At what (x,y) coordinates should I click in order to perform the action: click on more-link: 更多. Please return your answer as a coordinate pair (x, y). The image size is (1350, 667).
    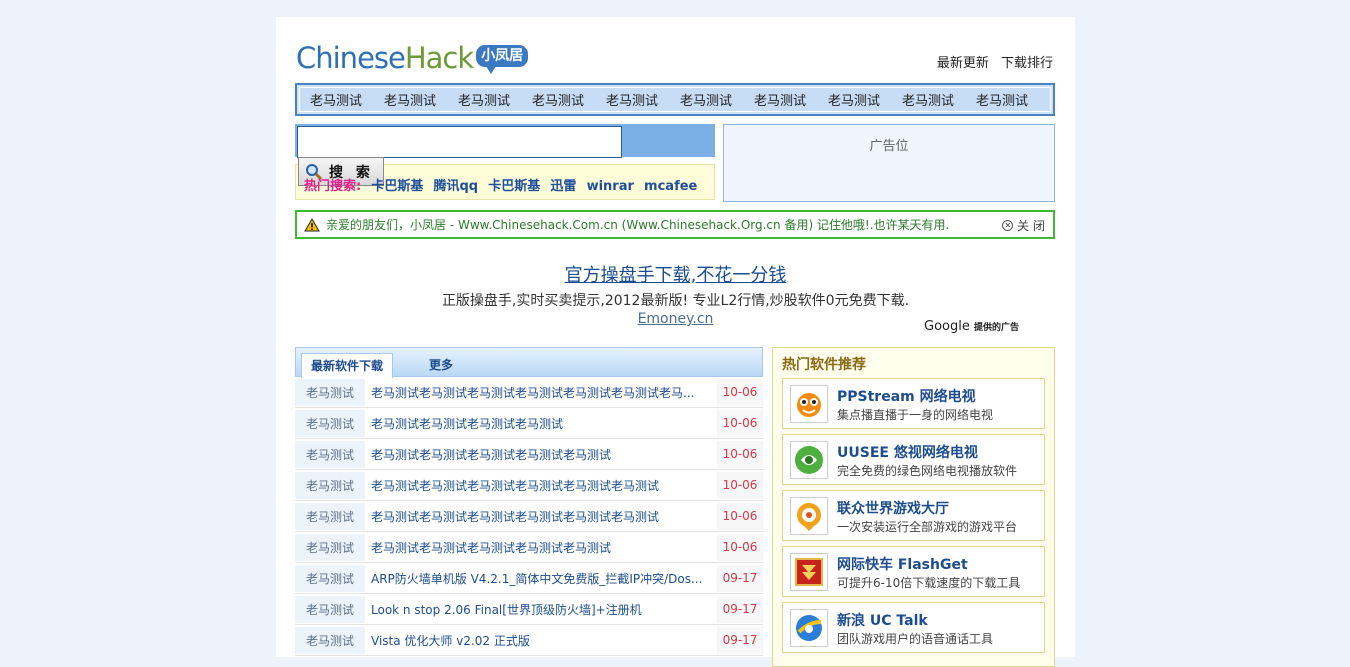
    Looking at the image, I should click on (441, 364).